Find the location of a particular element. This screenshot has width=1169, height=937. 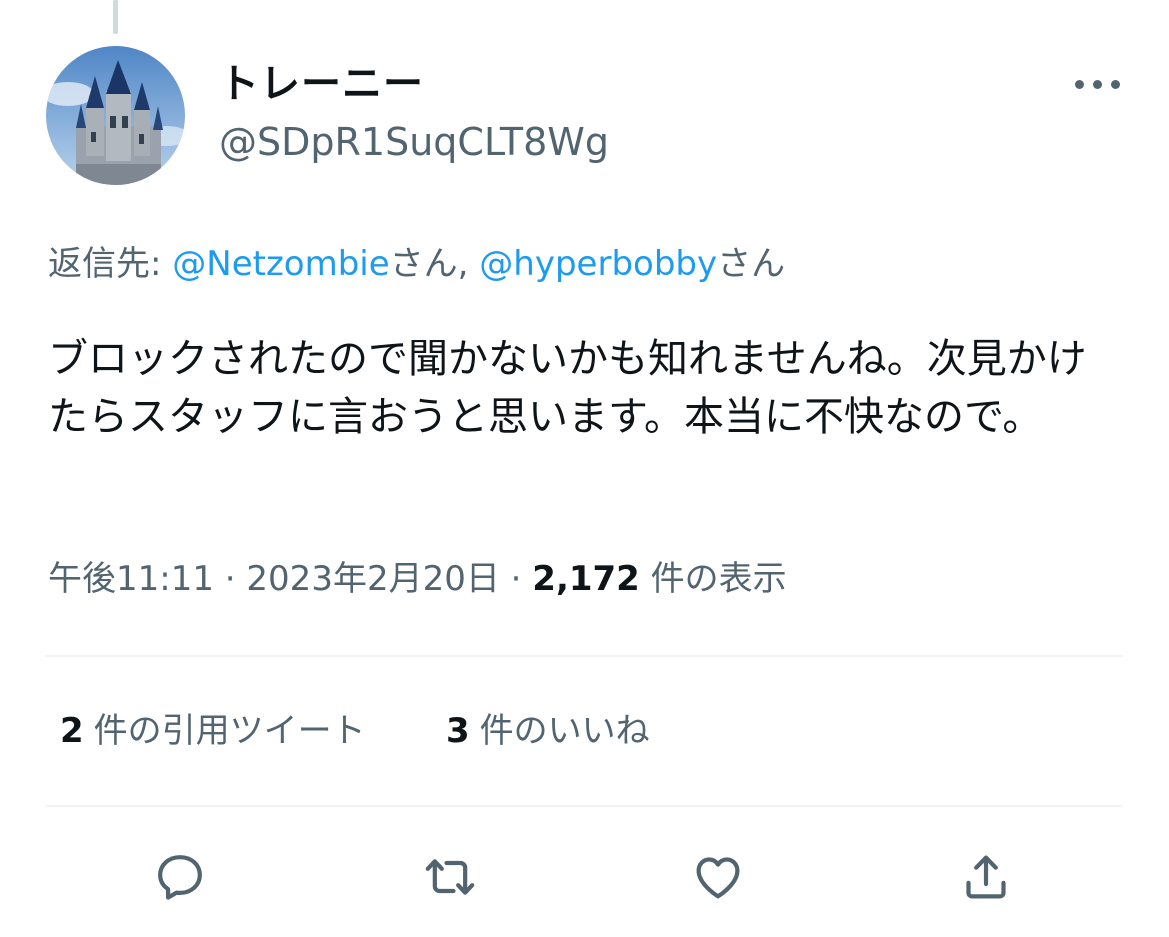

mention-link: @Netzombie is located at coordinates (280, 264).